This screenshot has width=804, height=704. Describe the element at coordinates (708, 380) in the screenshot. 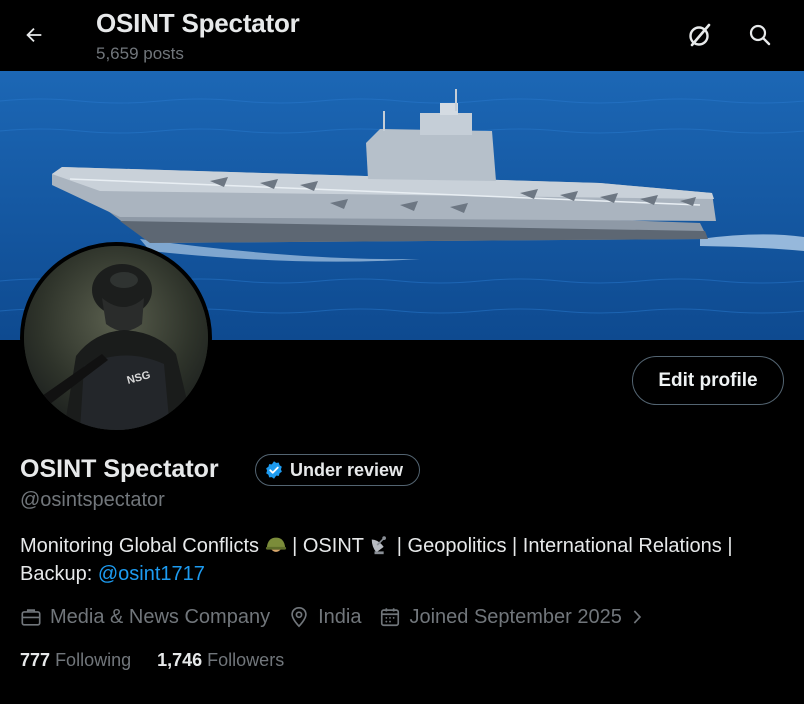

I see `edit-profile-button: Edit profile` at that location.